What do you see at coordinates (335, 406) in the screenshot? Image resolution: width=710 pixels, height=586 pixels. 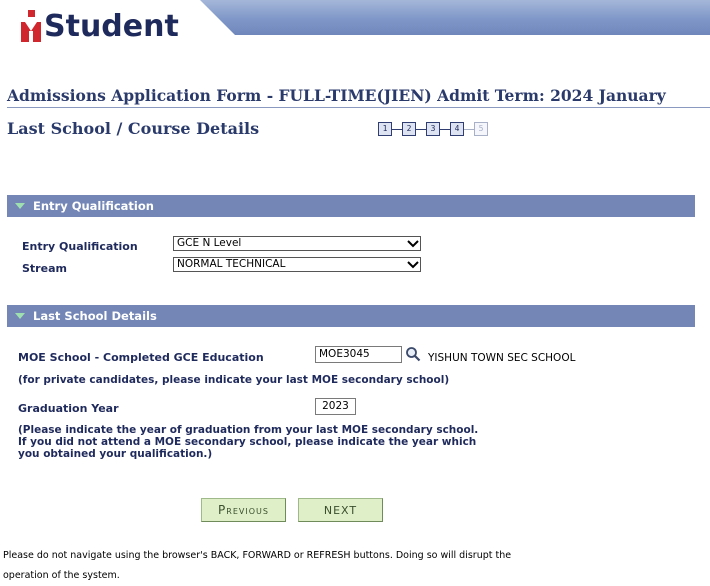 I see `graduation-year-input: 2023` at bounding box center [335, 406].